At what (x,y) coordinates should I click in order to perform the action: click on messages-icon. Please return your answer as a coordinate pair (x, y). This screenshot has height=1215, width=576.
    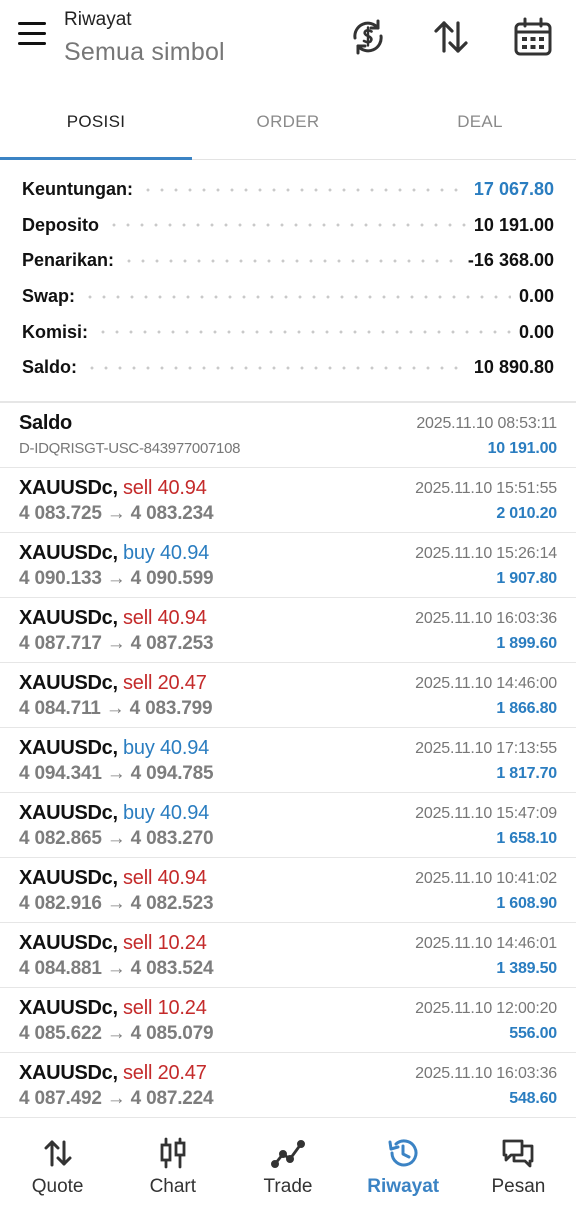
    Looking at the image, I should click on (518, 1153).